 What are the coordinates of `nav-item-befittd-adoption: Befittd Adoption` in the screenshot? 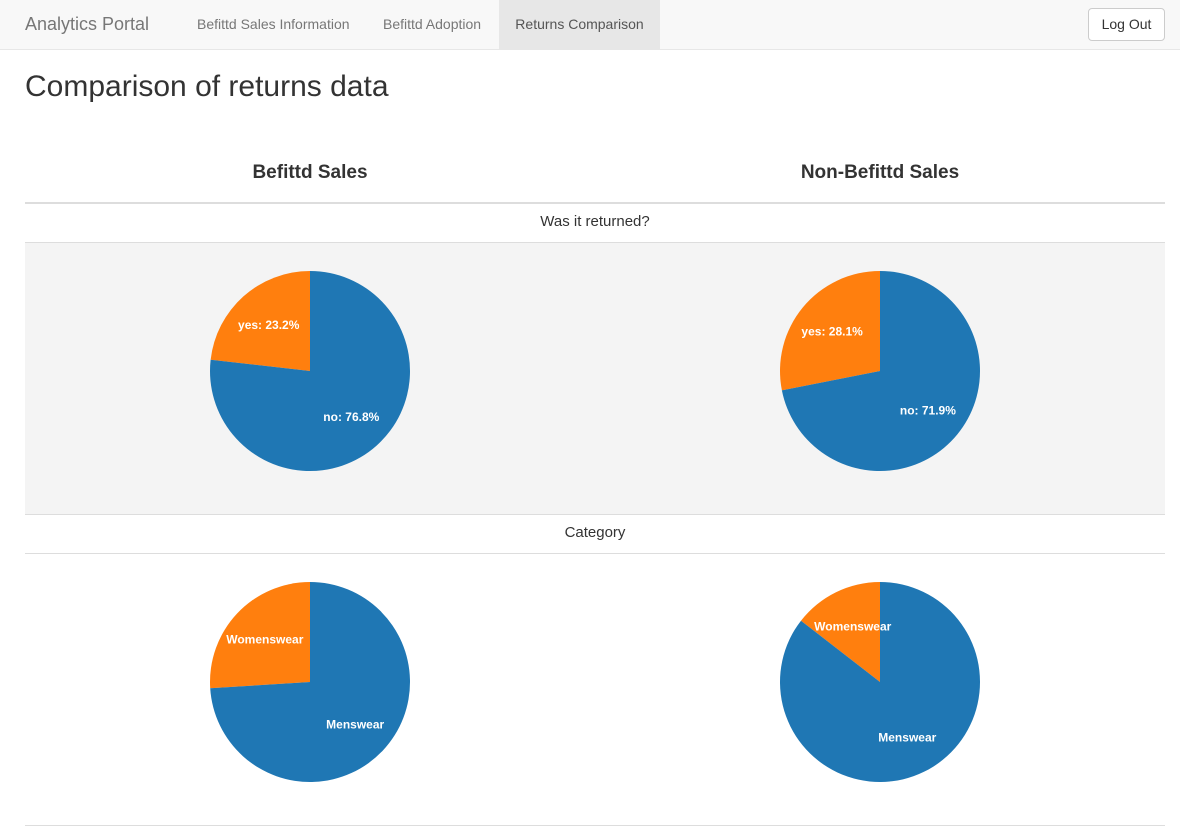 It's located at (432, 24).